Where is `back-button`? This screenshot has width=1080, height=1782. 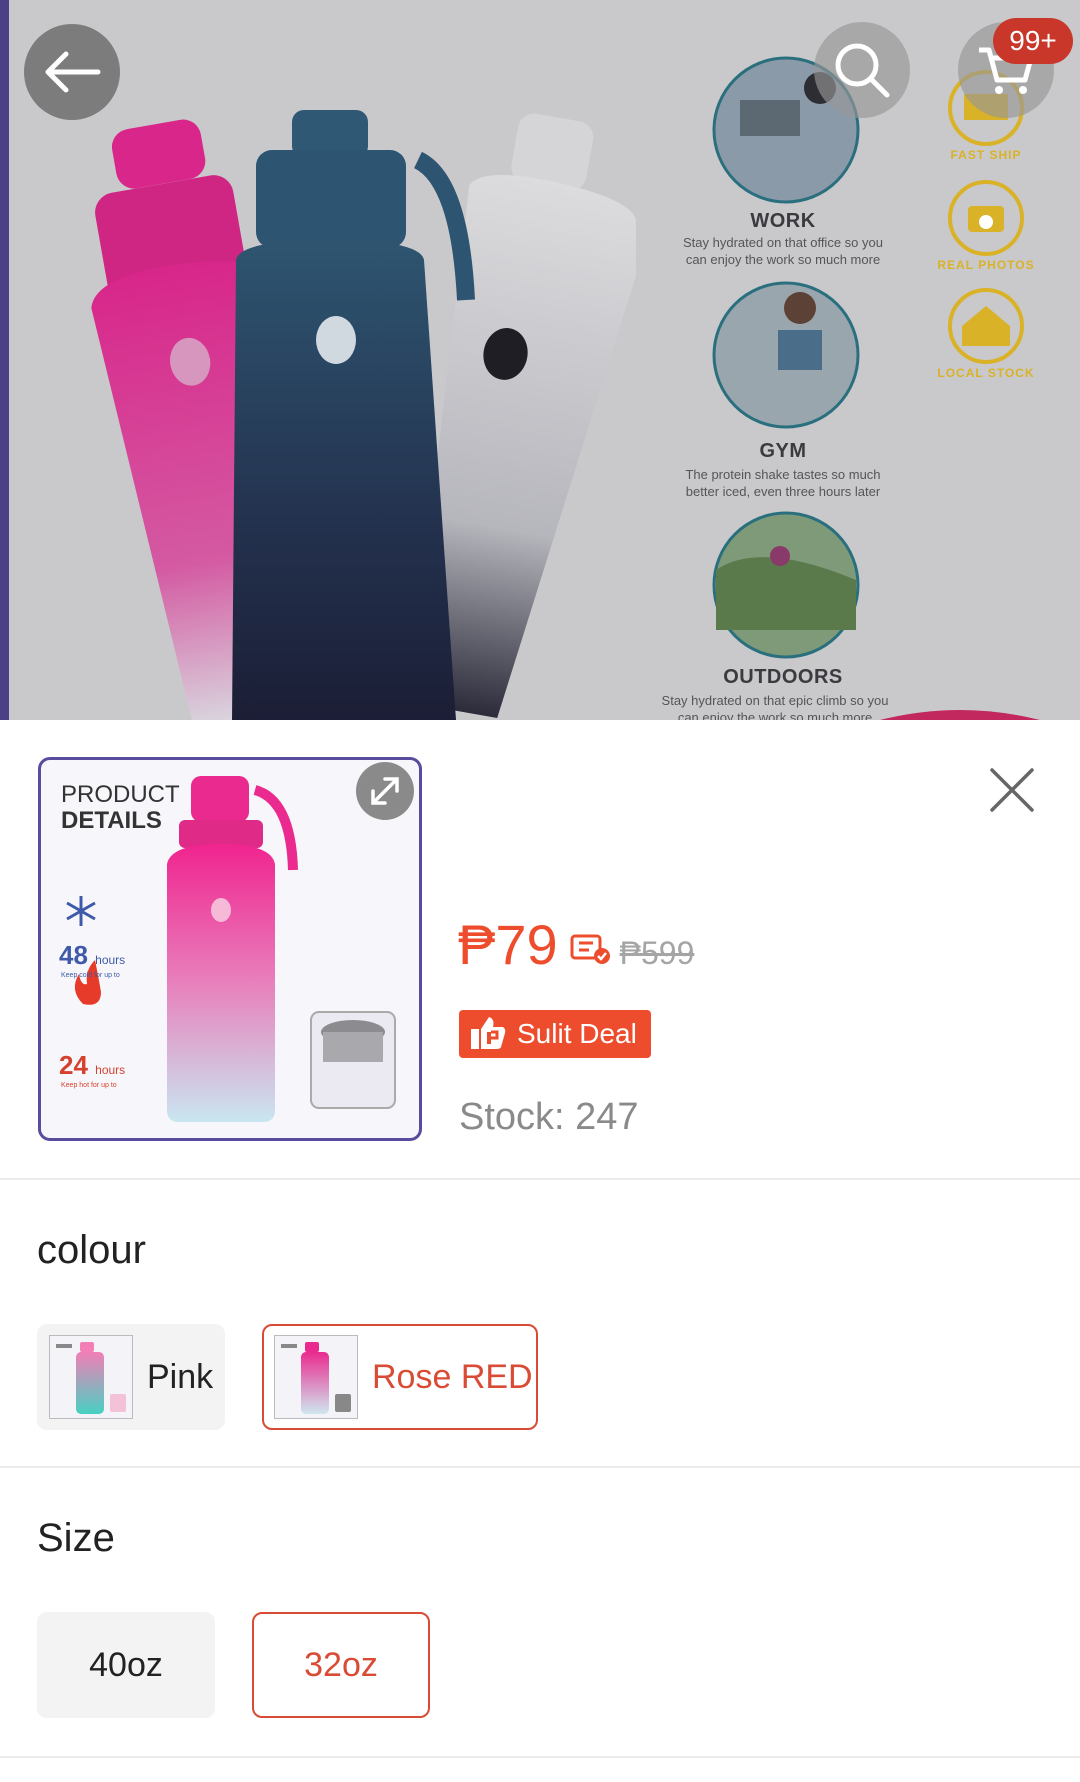 back-button is located at coordinates (72, 72).